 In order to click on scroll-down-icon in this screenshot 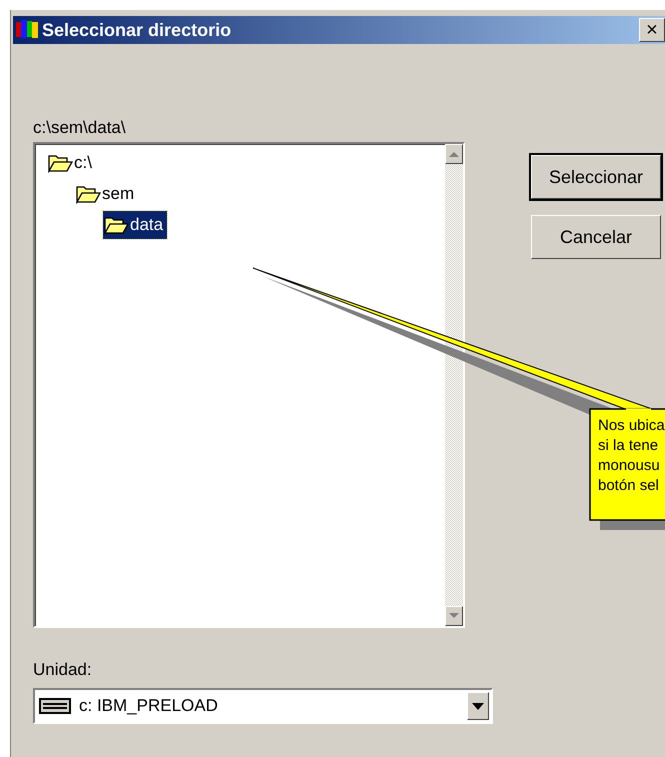, I will do `click(454, 616)`.